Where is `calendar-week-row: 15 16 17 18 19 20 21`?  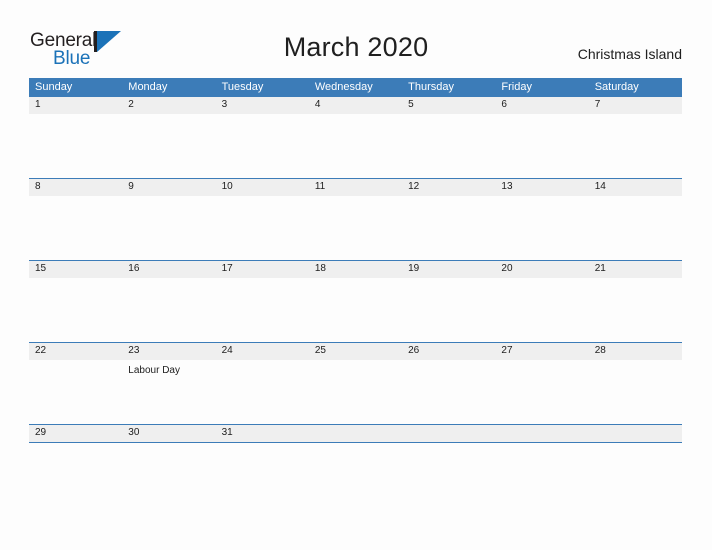
calendar-week-row: 15 16 17 18 19 20 21 is located at coordinates (355, 301).